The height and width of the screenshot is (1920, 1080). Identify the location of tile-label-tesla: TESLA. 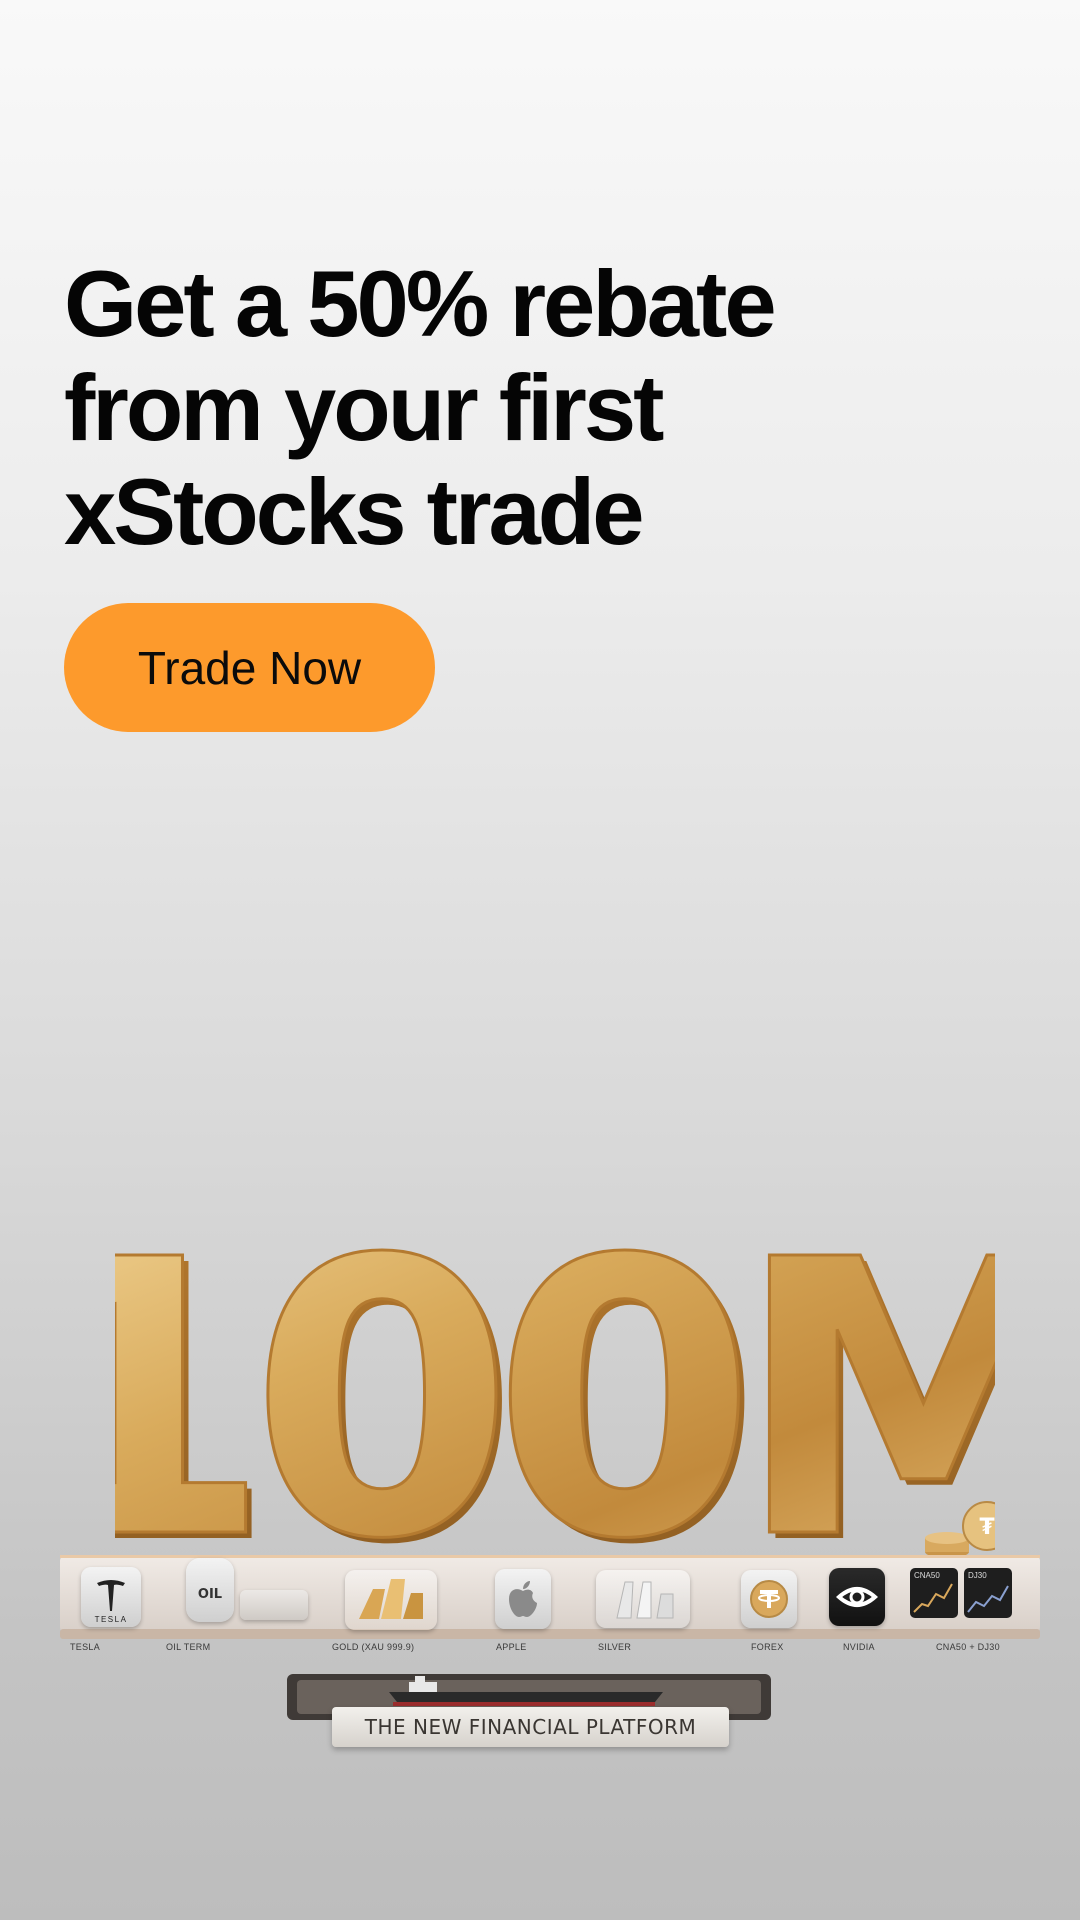
(85, 1647).